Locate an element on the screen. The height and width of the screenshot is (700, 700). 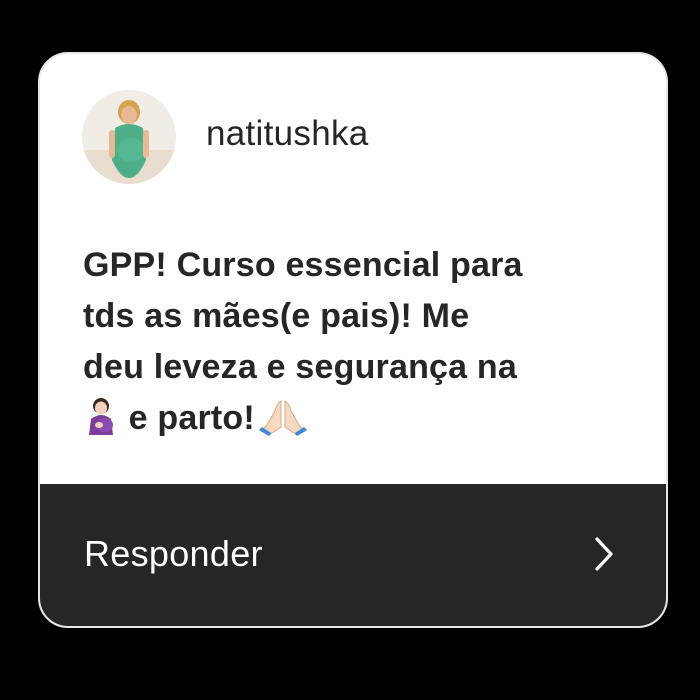
pregnant-woman-emoji-icon is located at coordinates (101, 424).